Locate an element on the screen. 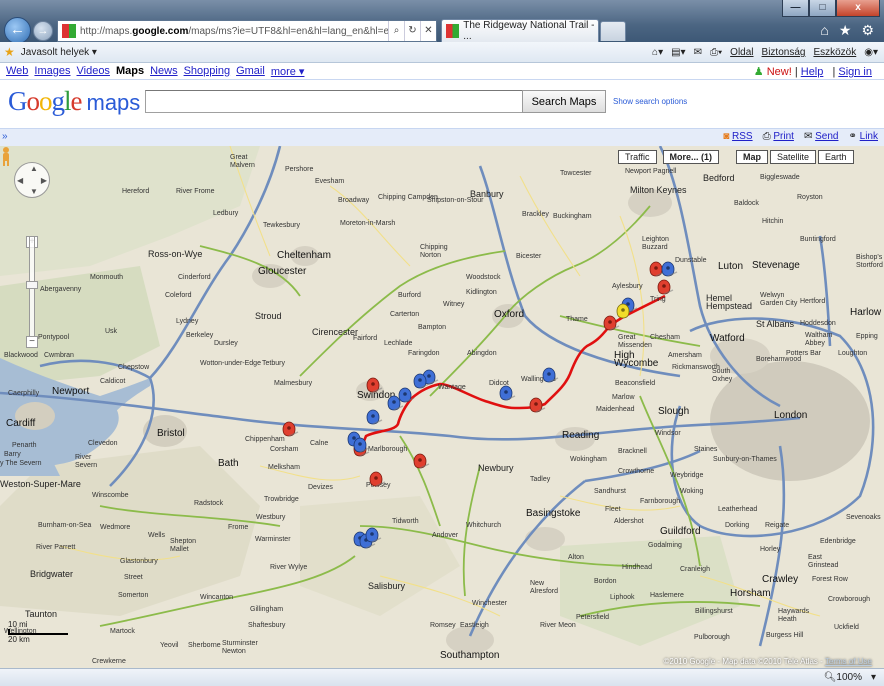 This screenshot has height=686, width=884. label-great-malvern: Great Malvern is located at coordinates (242, 161).